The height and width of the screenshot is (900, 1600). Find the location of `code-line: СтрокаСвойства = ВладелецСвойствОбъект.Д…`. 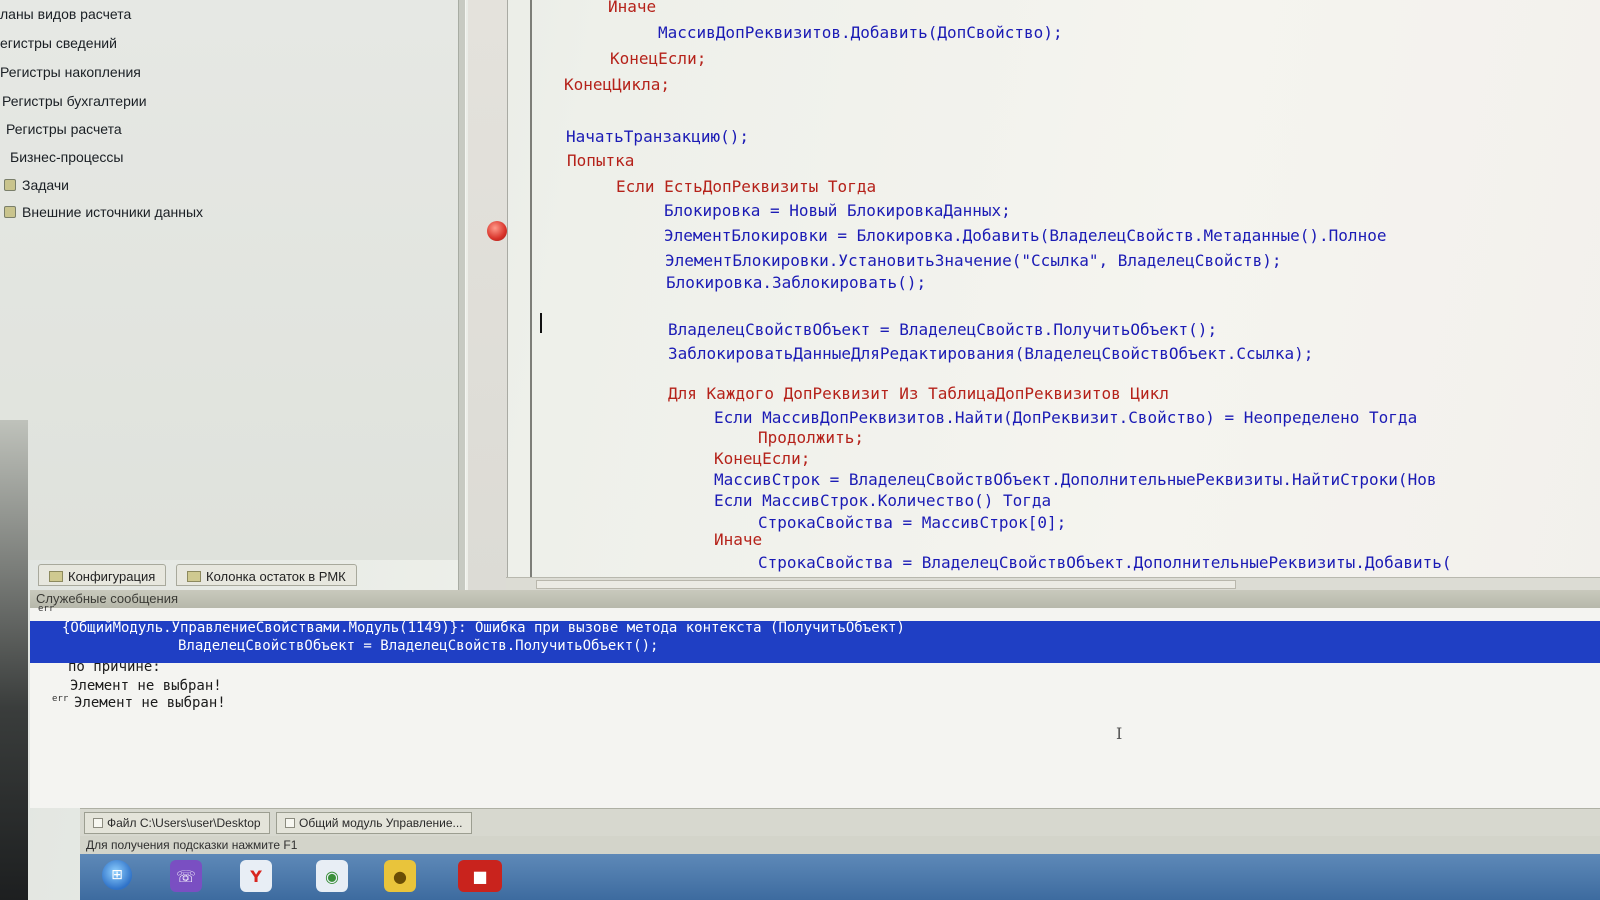

code-line: СтрокаСвойства = ВладелецСвойствОбъект.Д… is located at coordinates (1105, 562).